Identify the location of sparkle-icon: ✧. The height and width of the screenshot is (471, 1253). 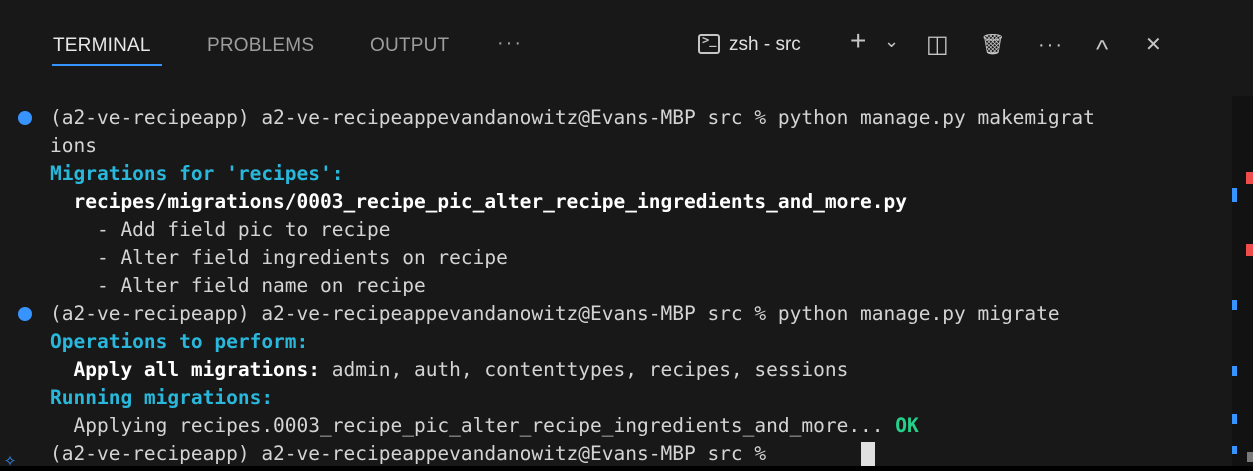
(10, 459).